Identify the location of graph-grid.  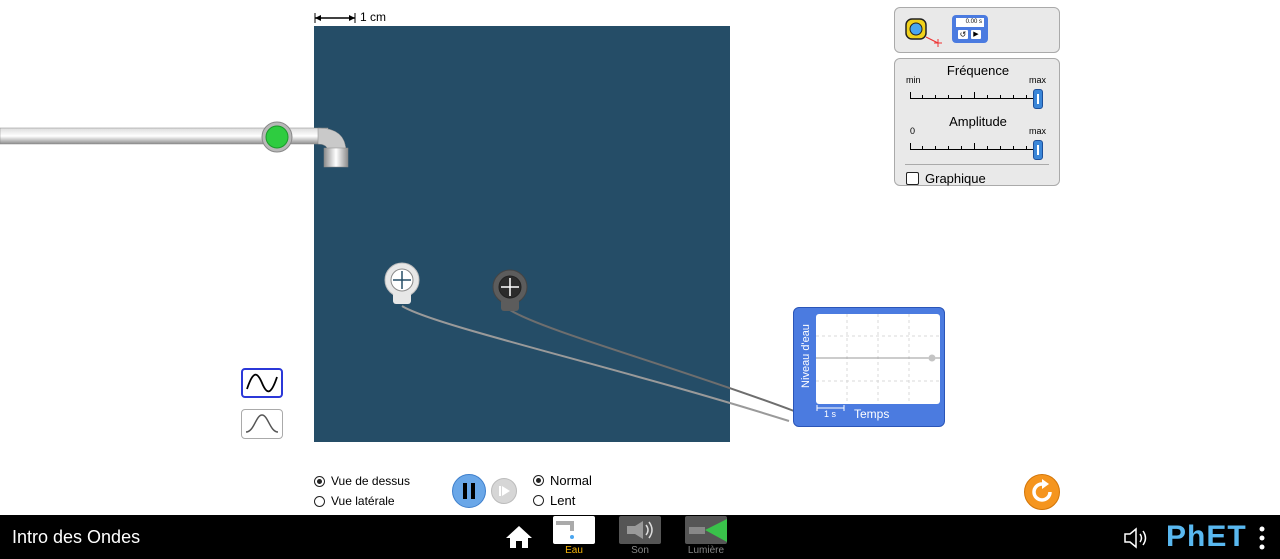
(878, 359).